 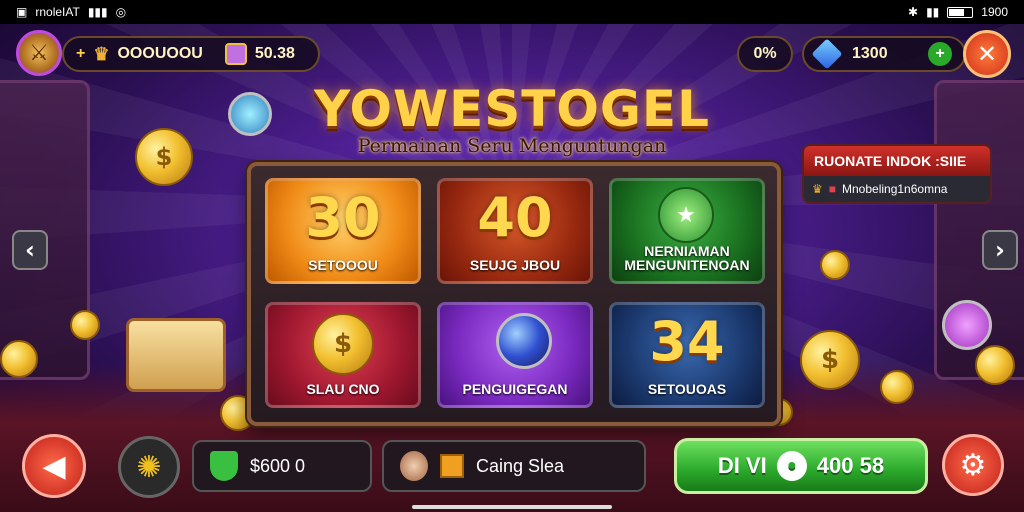 I want to click on close-icon: ✕, so click(x=987, y=54).